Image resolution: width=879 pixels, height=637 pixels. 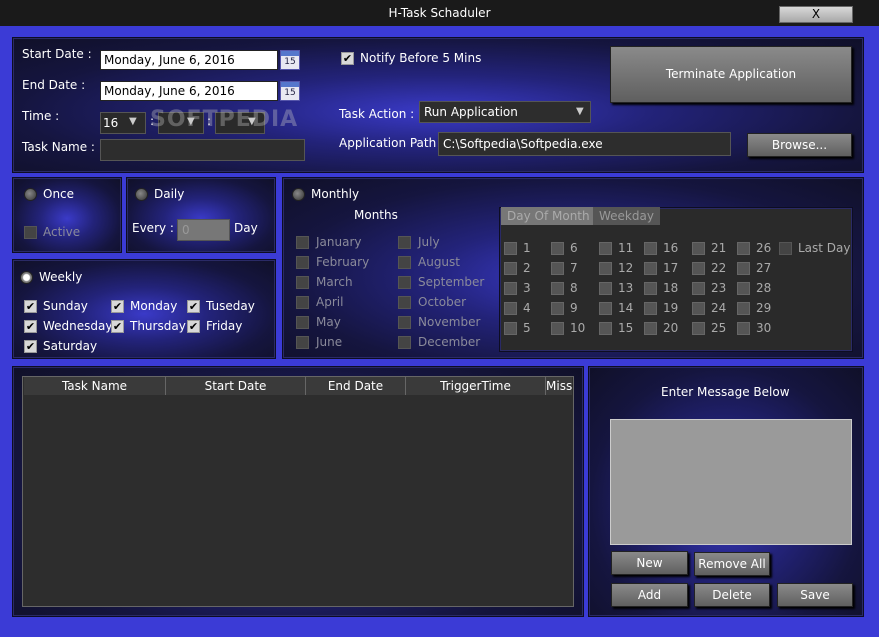 I want to click on day-label: 4, so click(x=527, y=308).